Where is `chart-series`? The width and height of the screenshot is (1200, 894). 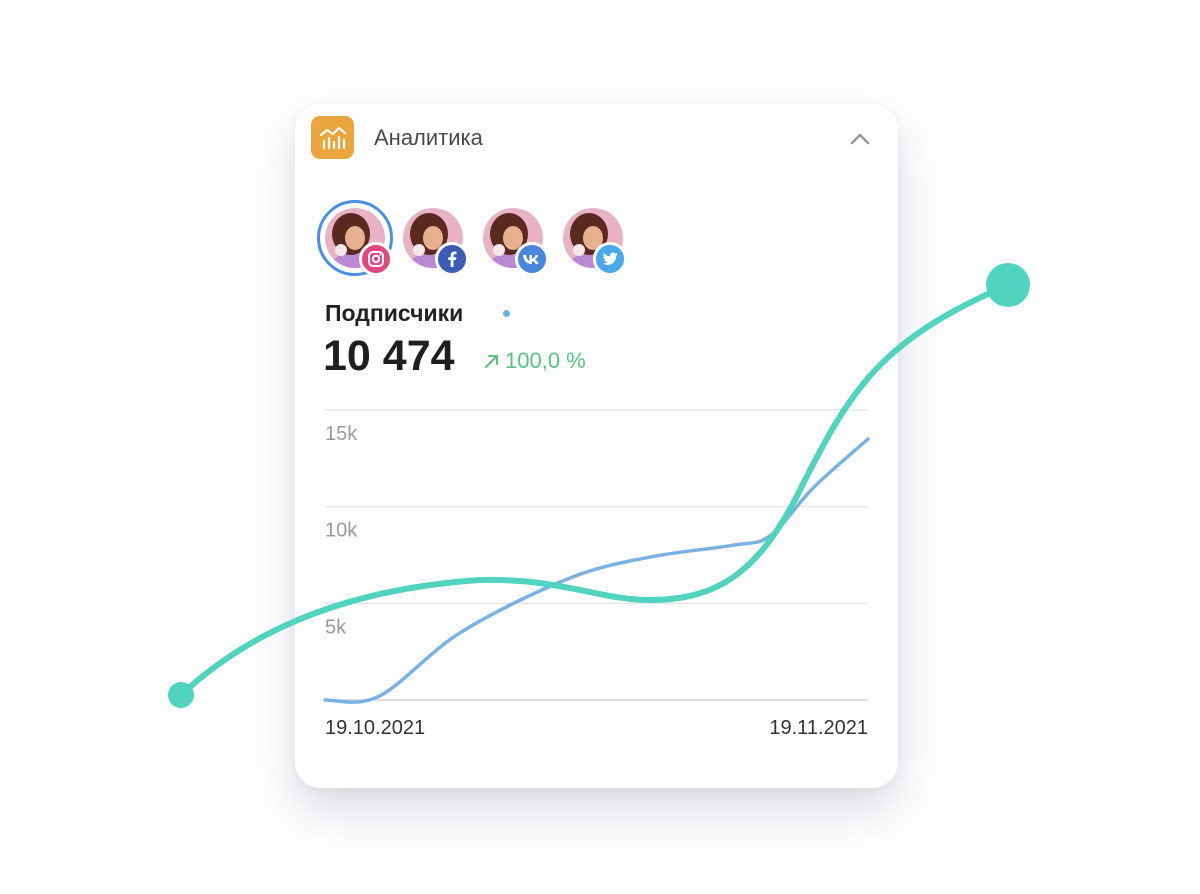 chart-series is located at coordinates (596, 570).